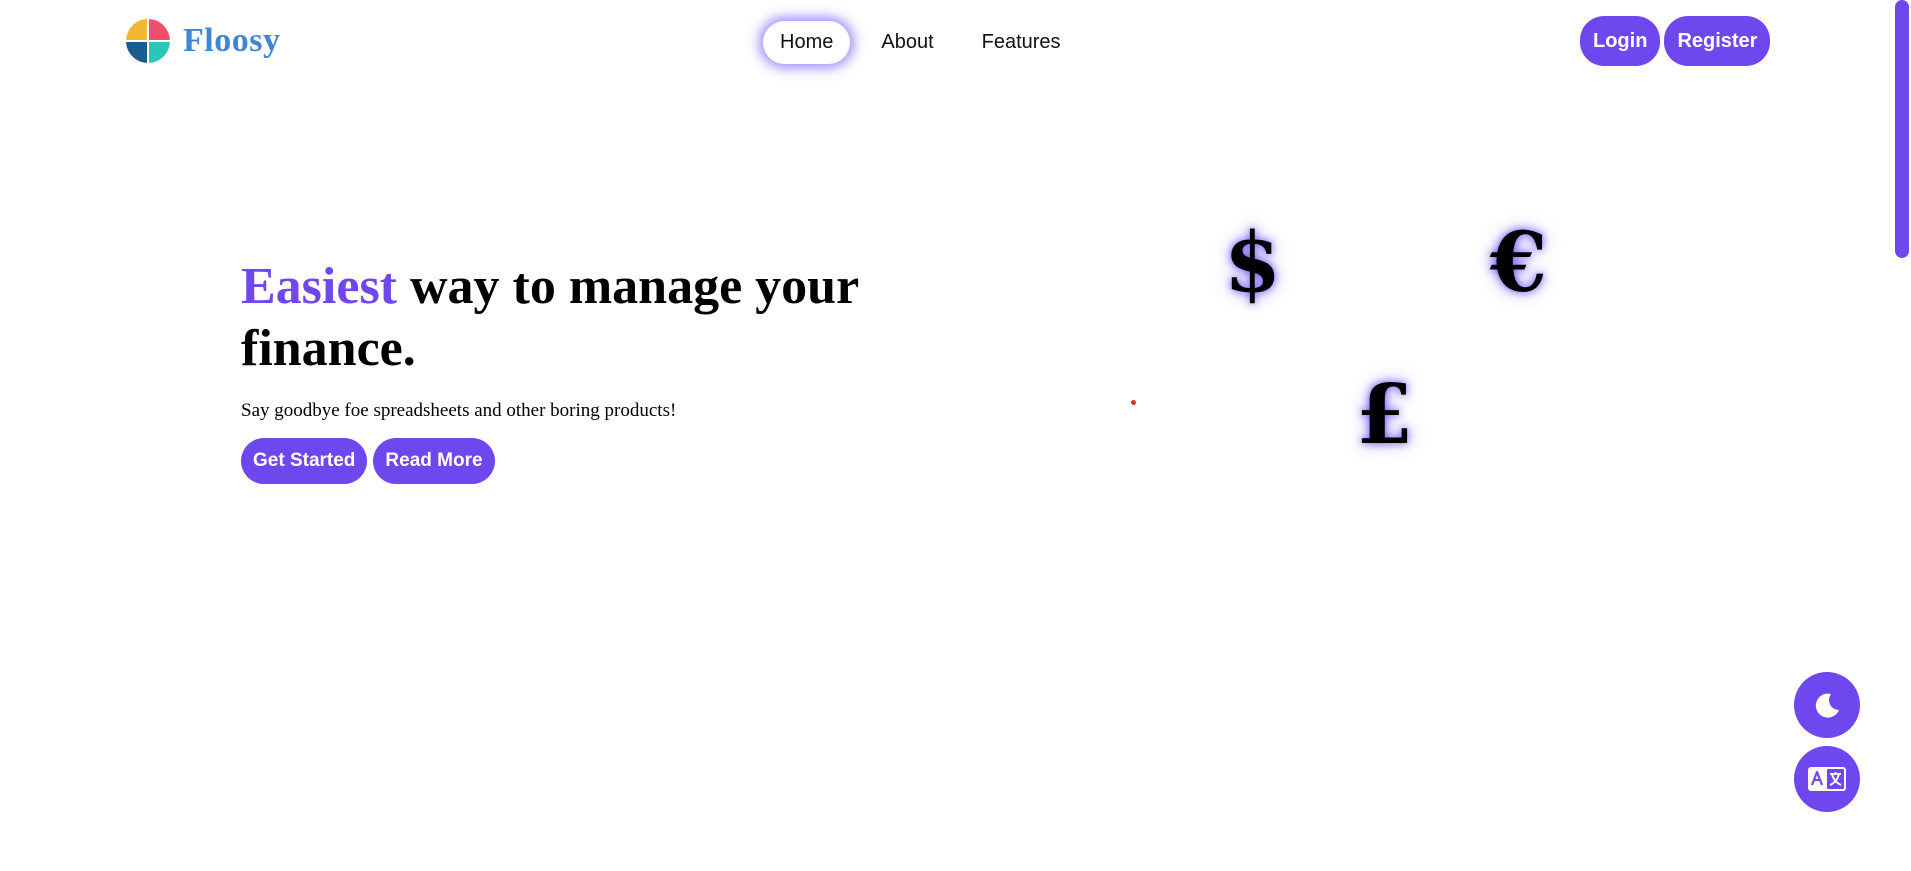  I want to click on euro-symbol: €, so click(1519, 263).